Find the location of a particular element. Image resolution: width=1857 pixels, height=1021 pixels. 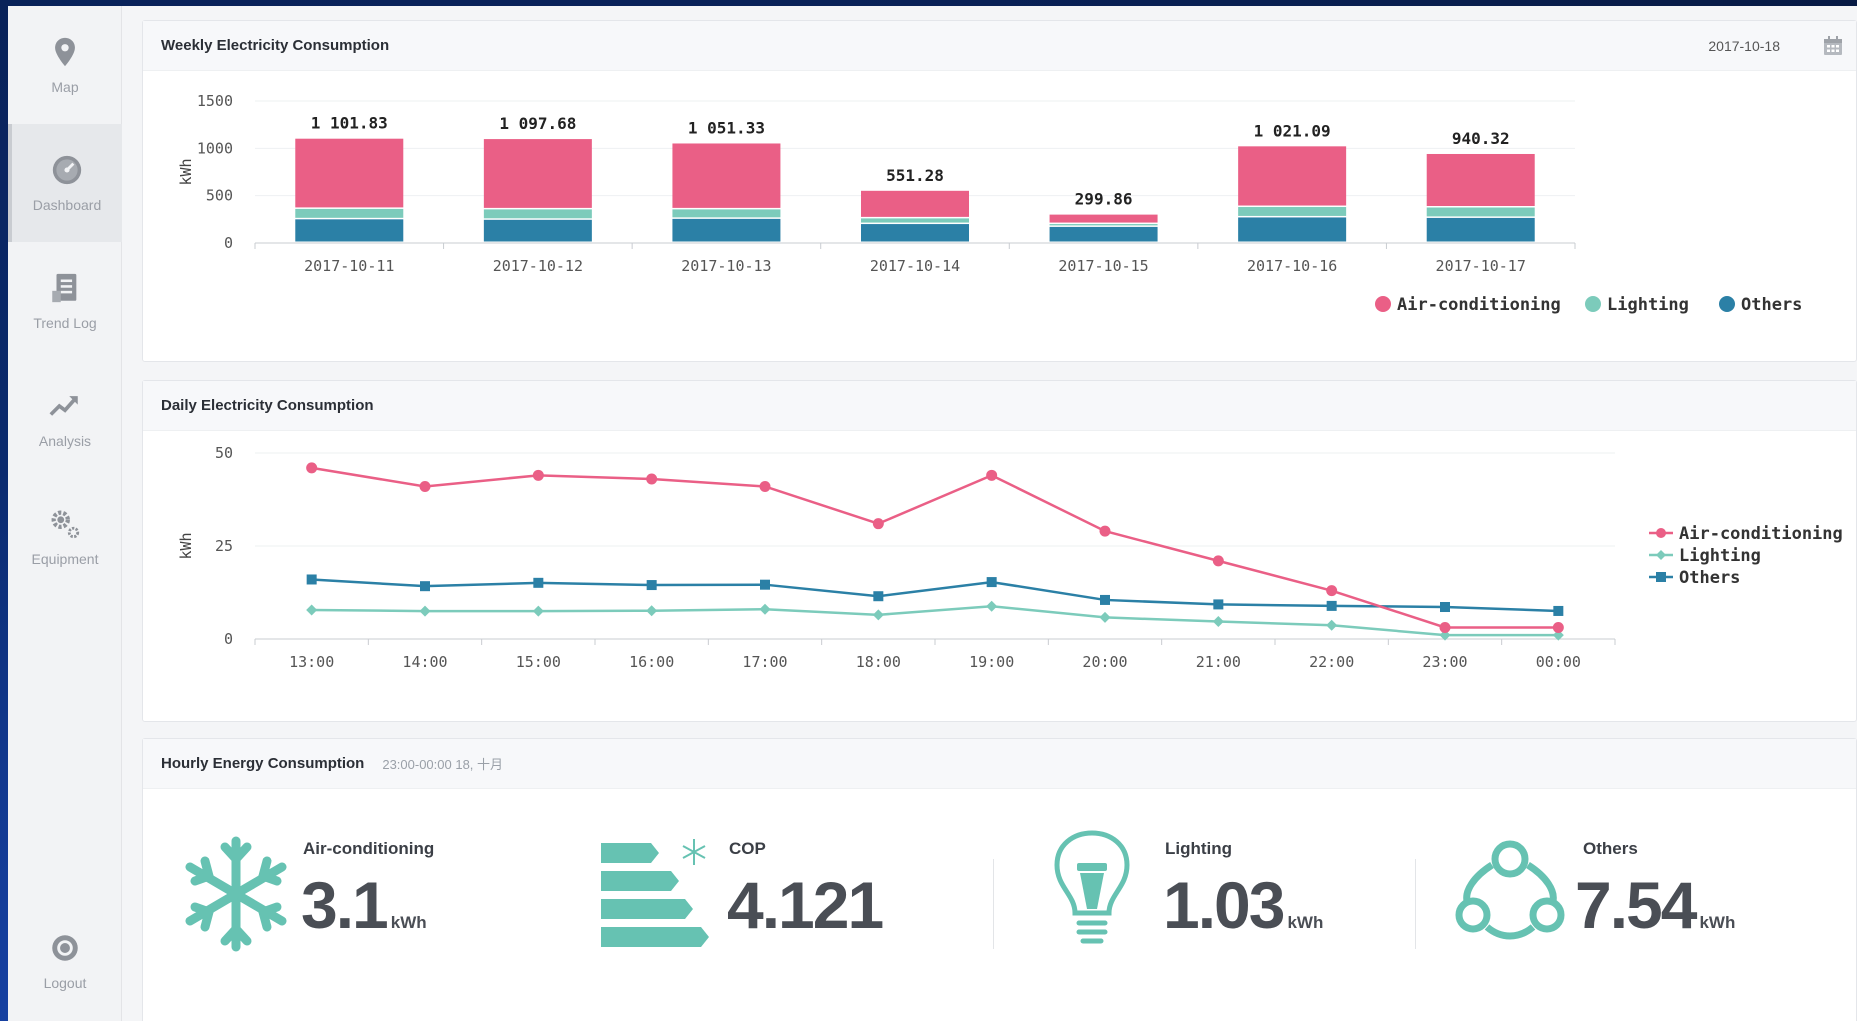

sidebar-item-equipment: Equipment is located at coordinates (65, 537).